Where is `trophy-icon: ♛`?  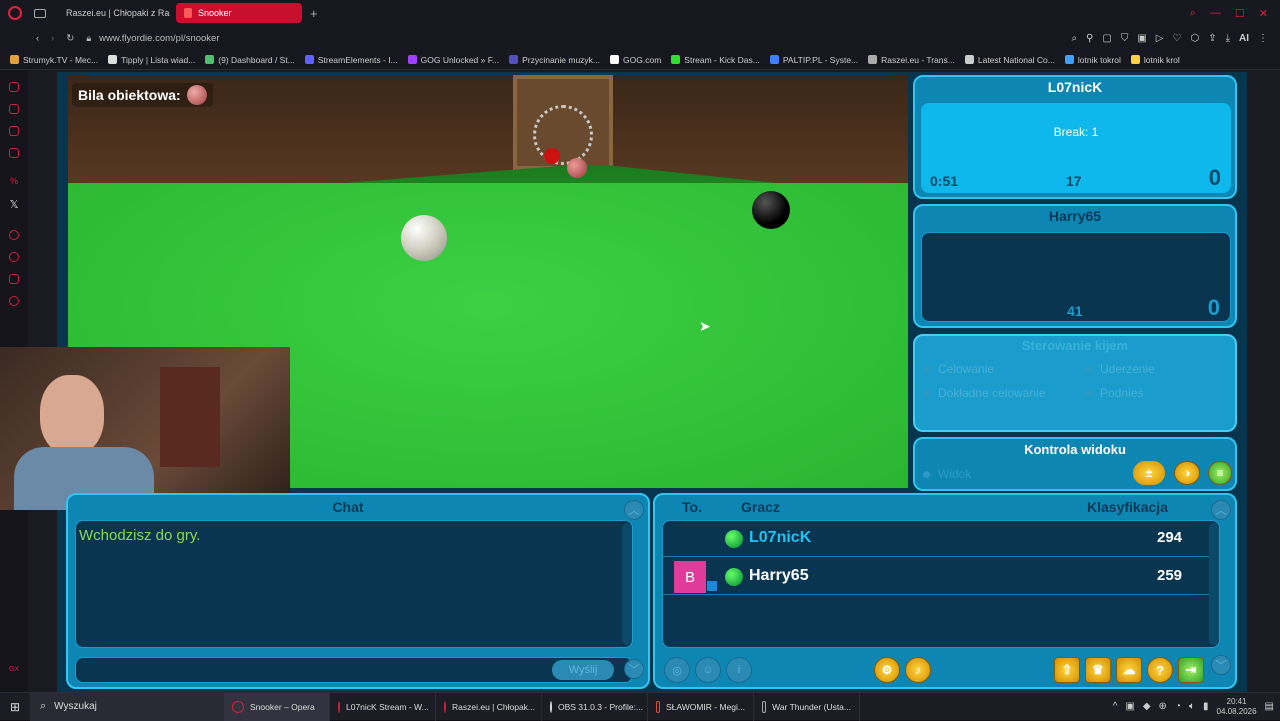 trophy-icon: ♛ is located at coordinates (1098, 670).